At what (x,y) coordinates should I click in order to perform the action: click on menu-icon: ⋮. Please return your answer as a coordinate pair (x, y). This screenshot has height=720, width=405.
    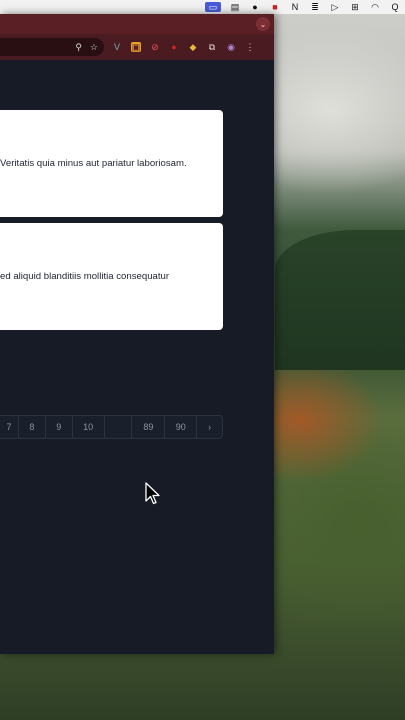
    Looking at the image, I should click on (250, 47).